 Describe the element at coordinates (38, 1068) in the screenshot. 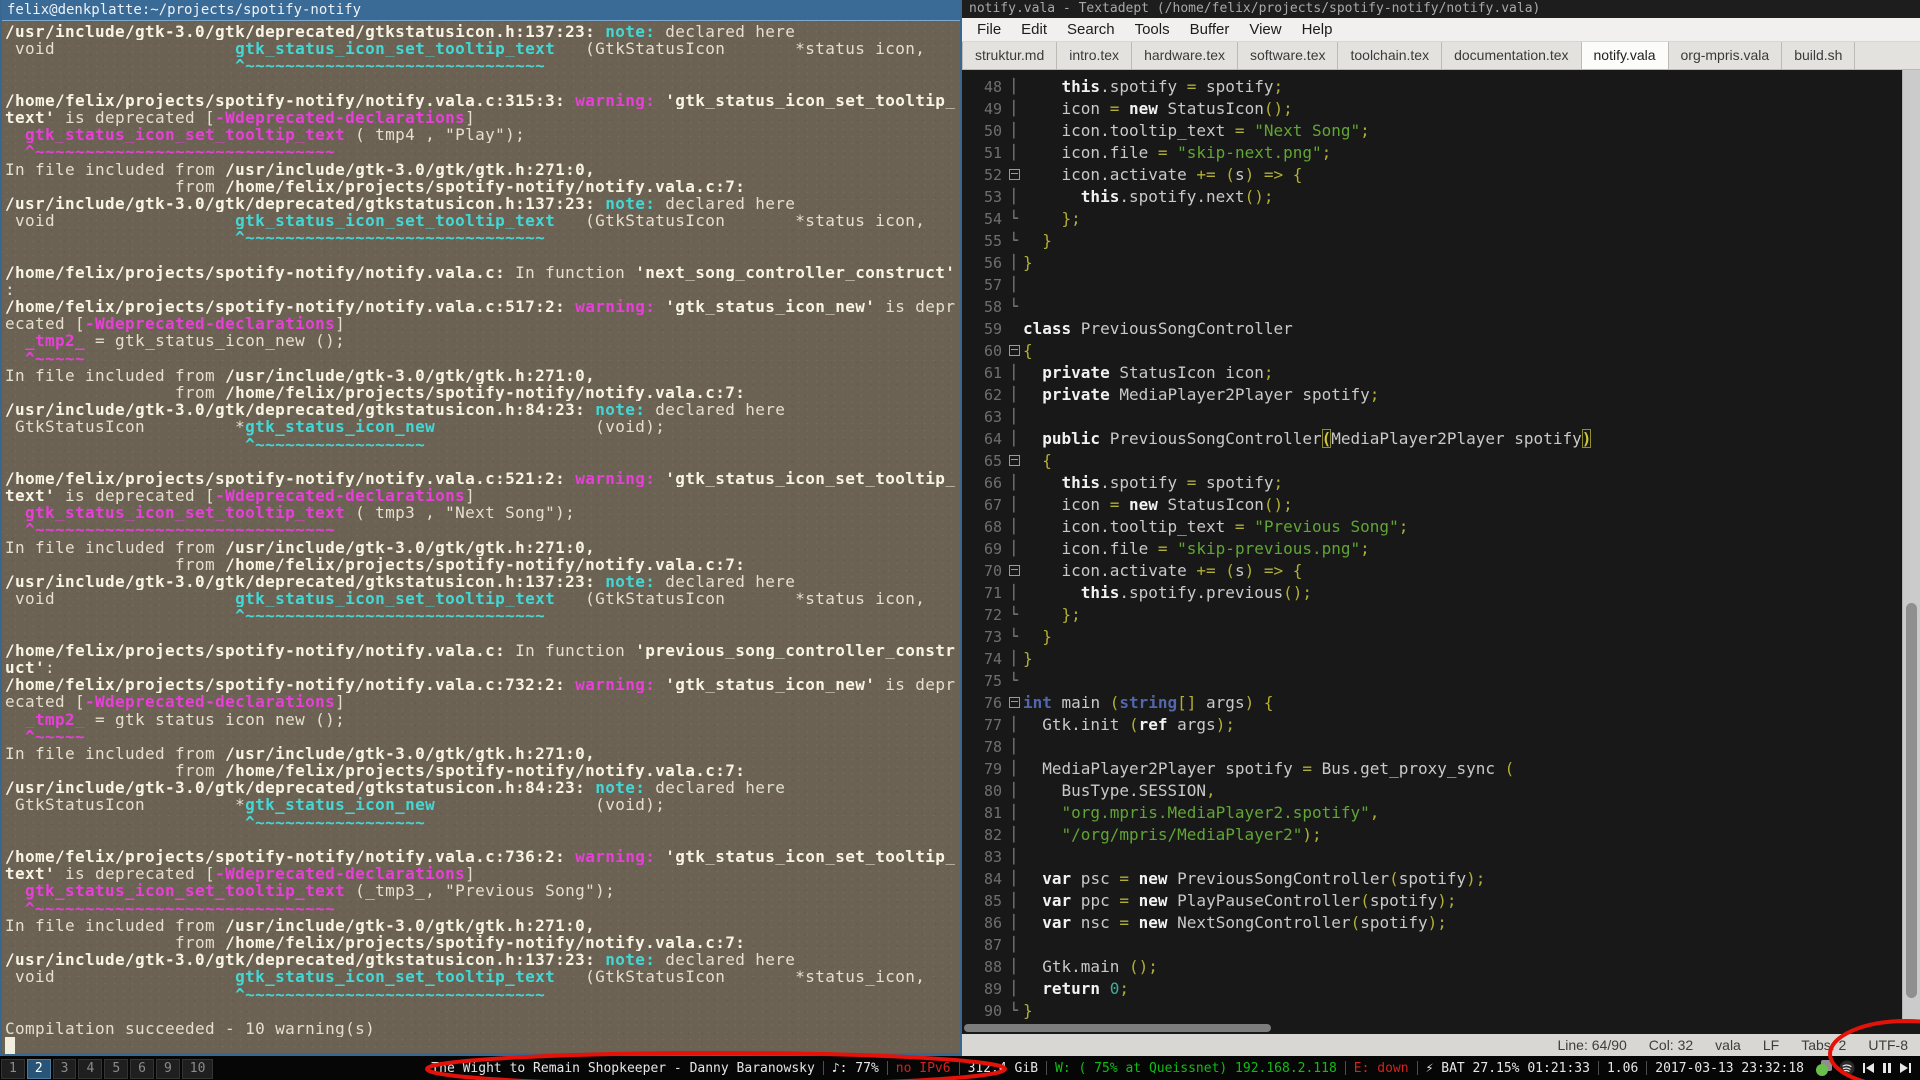

I see `workspace-button-2: 2` at that location.